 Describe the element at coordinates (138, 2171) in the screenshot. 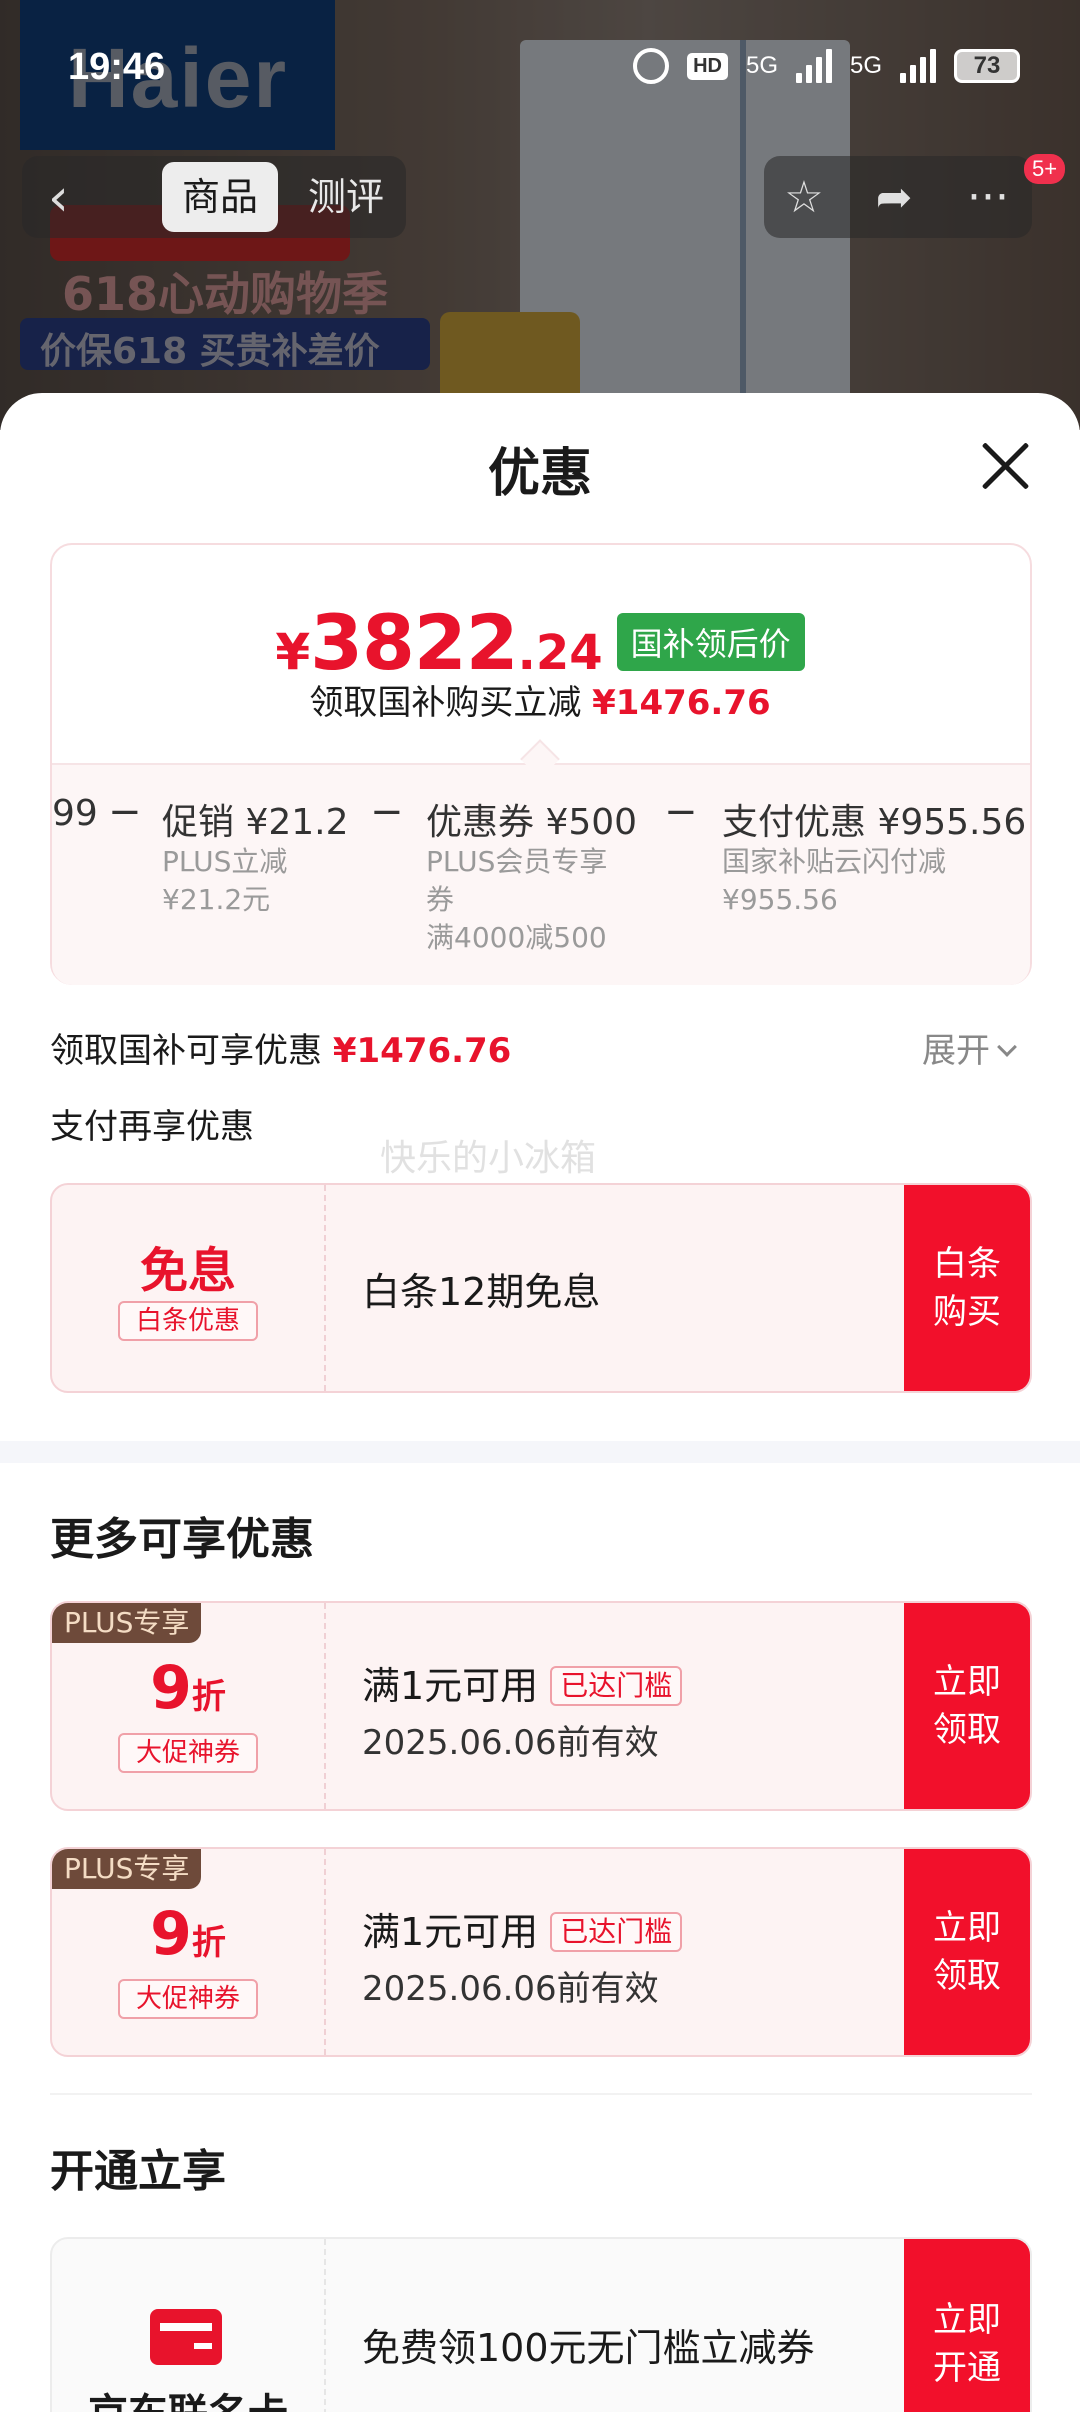

I see `open-offers-title: 开通立享` at that location.